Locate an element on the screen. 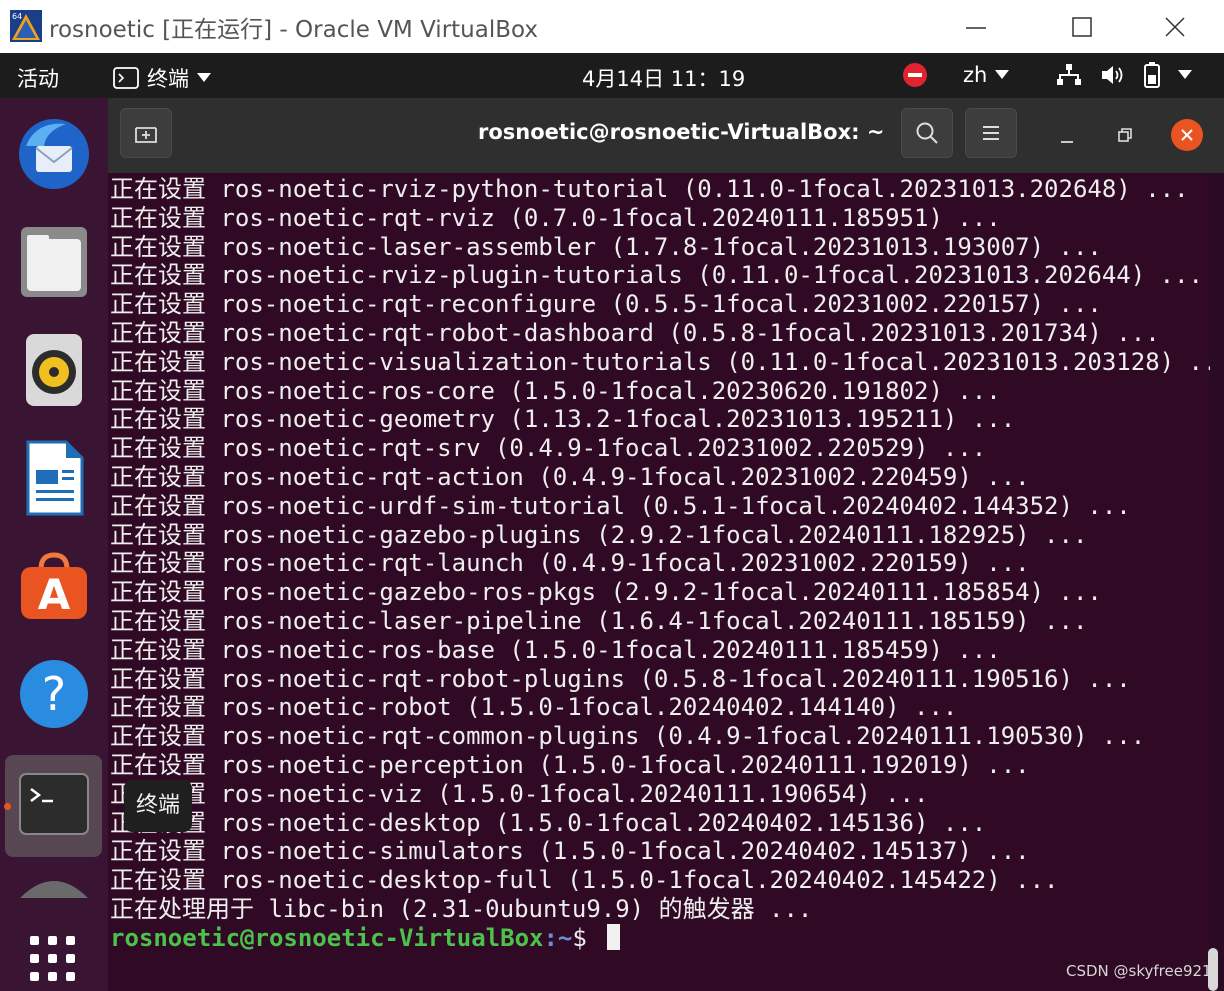 This screenshot has width=1224, height=991. new-tab-button is located at coordinates (146, 133).